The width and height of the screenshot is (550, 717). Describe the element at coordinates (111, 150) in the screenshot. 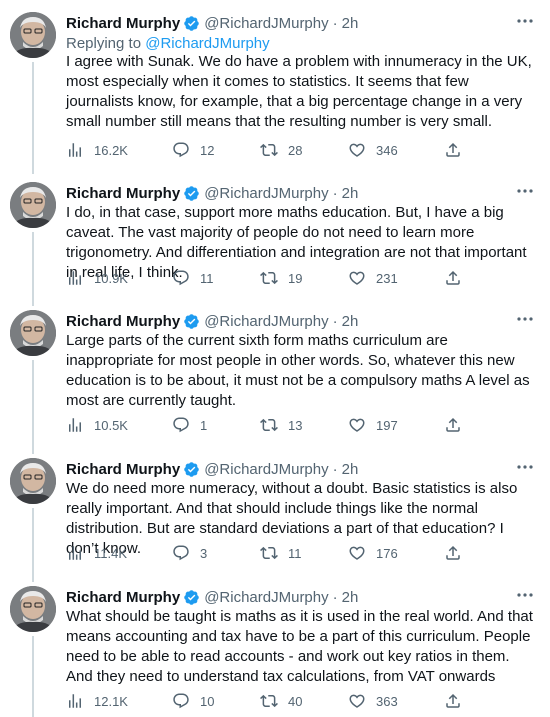

I see `views-count: 16.2K` at that location.